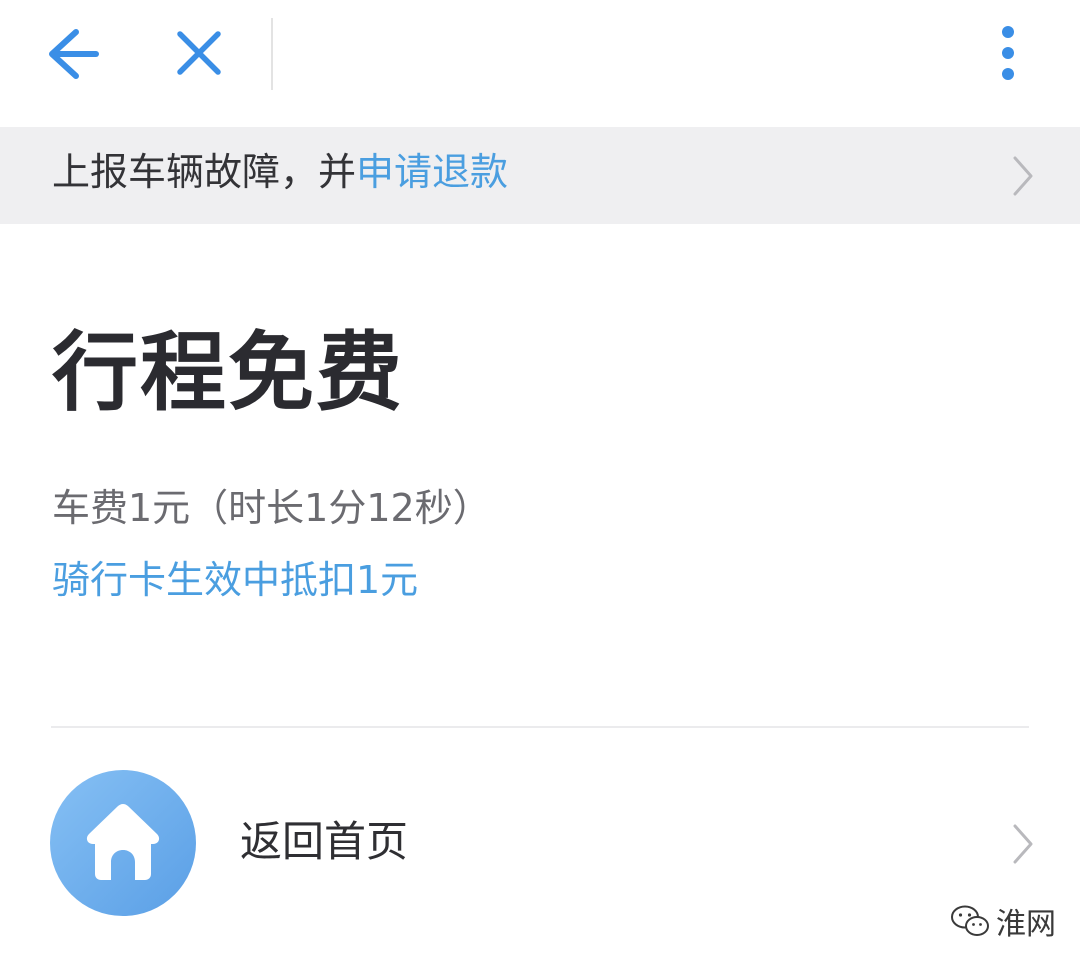 Image resolution: width=1080 pixels, height=969 pixels. I want to click on nav-divider, so click(272, 54).